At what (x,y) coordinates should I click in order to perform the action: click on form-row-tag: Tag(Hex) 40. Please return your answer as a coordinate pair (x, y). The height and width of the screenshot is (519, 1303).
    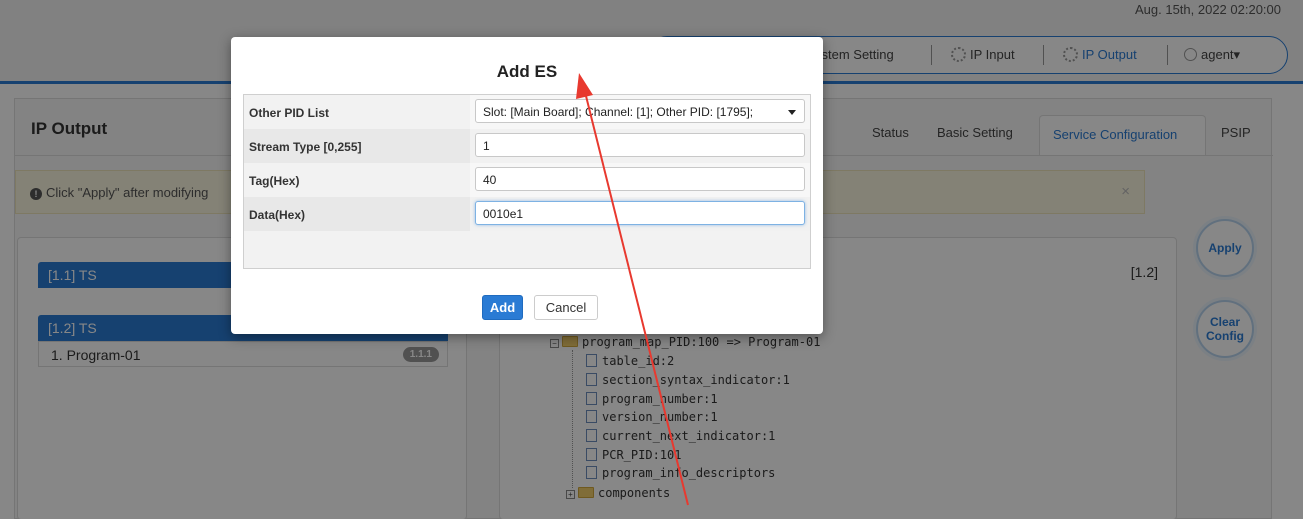
    Looking at the image, I should click on (527, 180).